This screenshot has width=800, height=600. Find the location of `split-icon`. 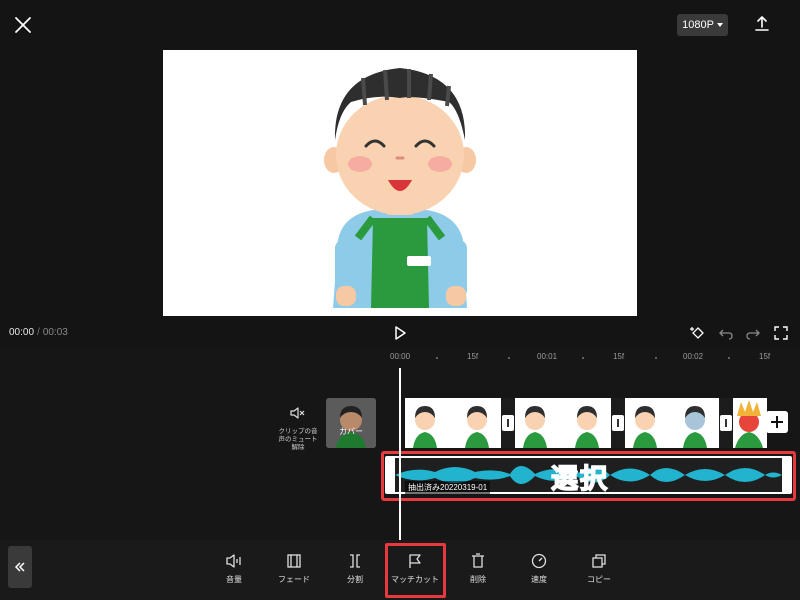

split-icon is located at coordinates (355, 561).